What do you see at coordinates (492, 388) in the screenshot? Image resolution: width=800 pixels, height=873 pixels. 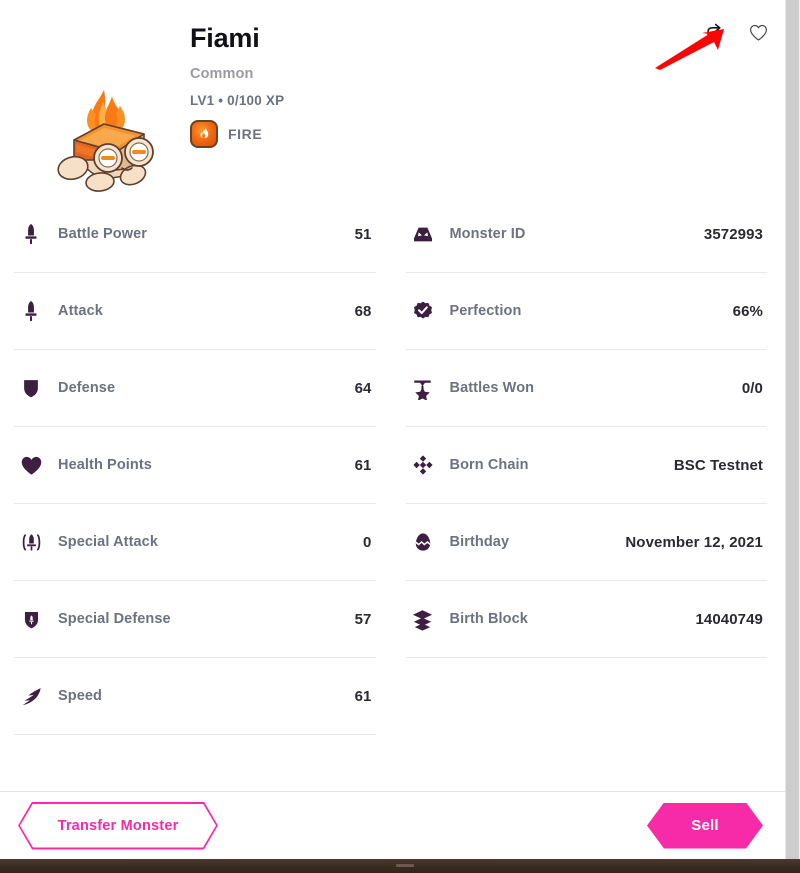 I see `stat-label: Battles Won` at bounding box center [492, 388].